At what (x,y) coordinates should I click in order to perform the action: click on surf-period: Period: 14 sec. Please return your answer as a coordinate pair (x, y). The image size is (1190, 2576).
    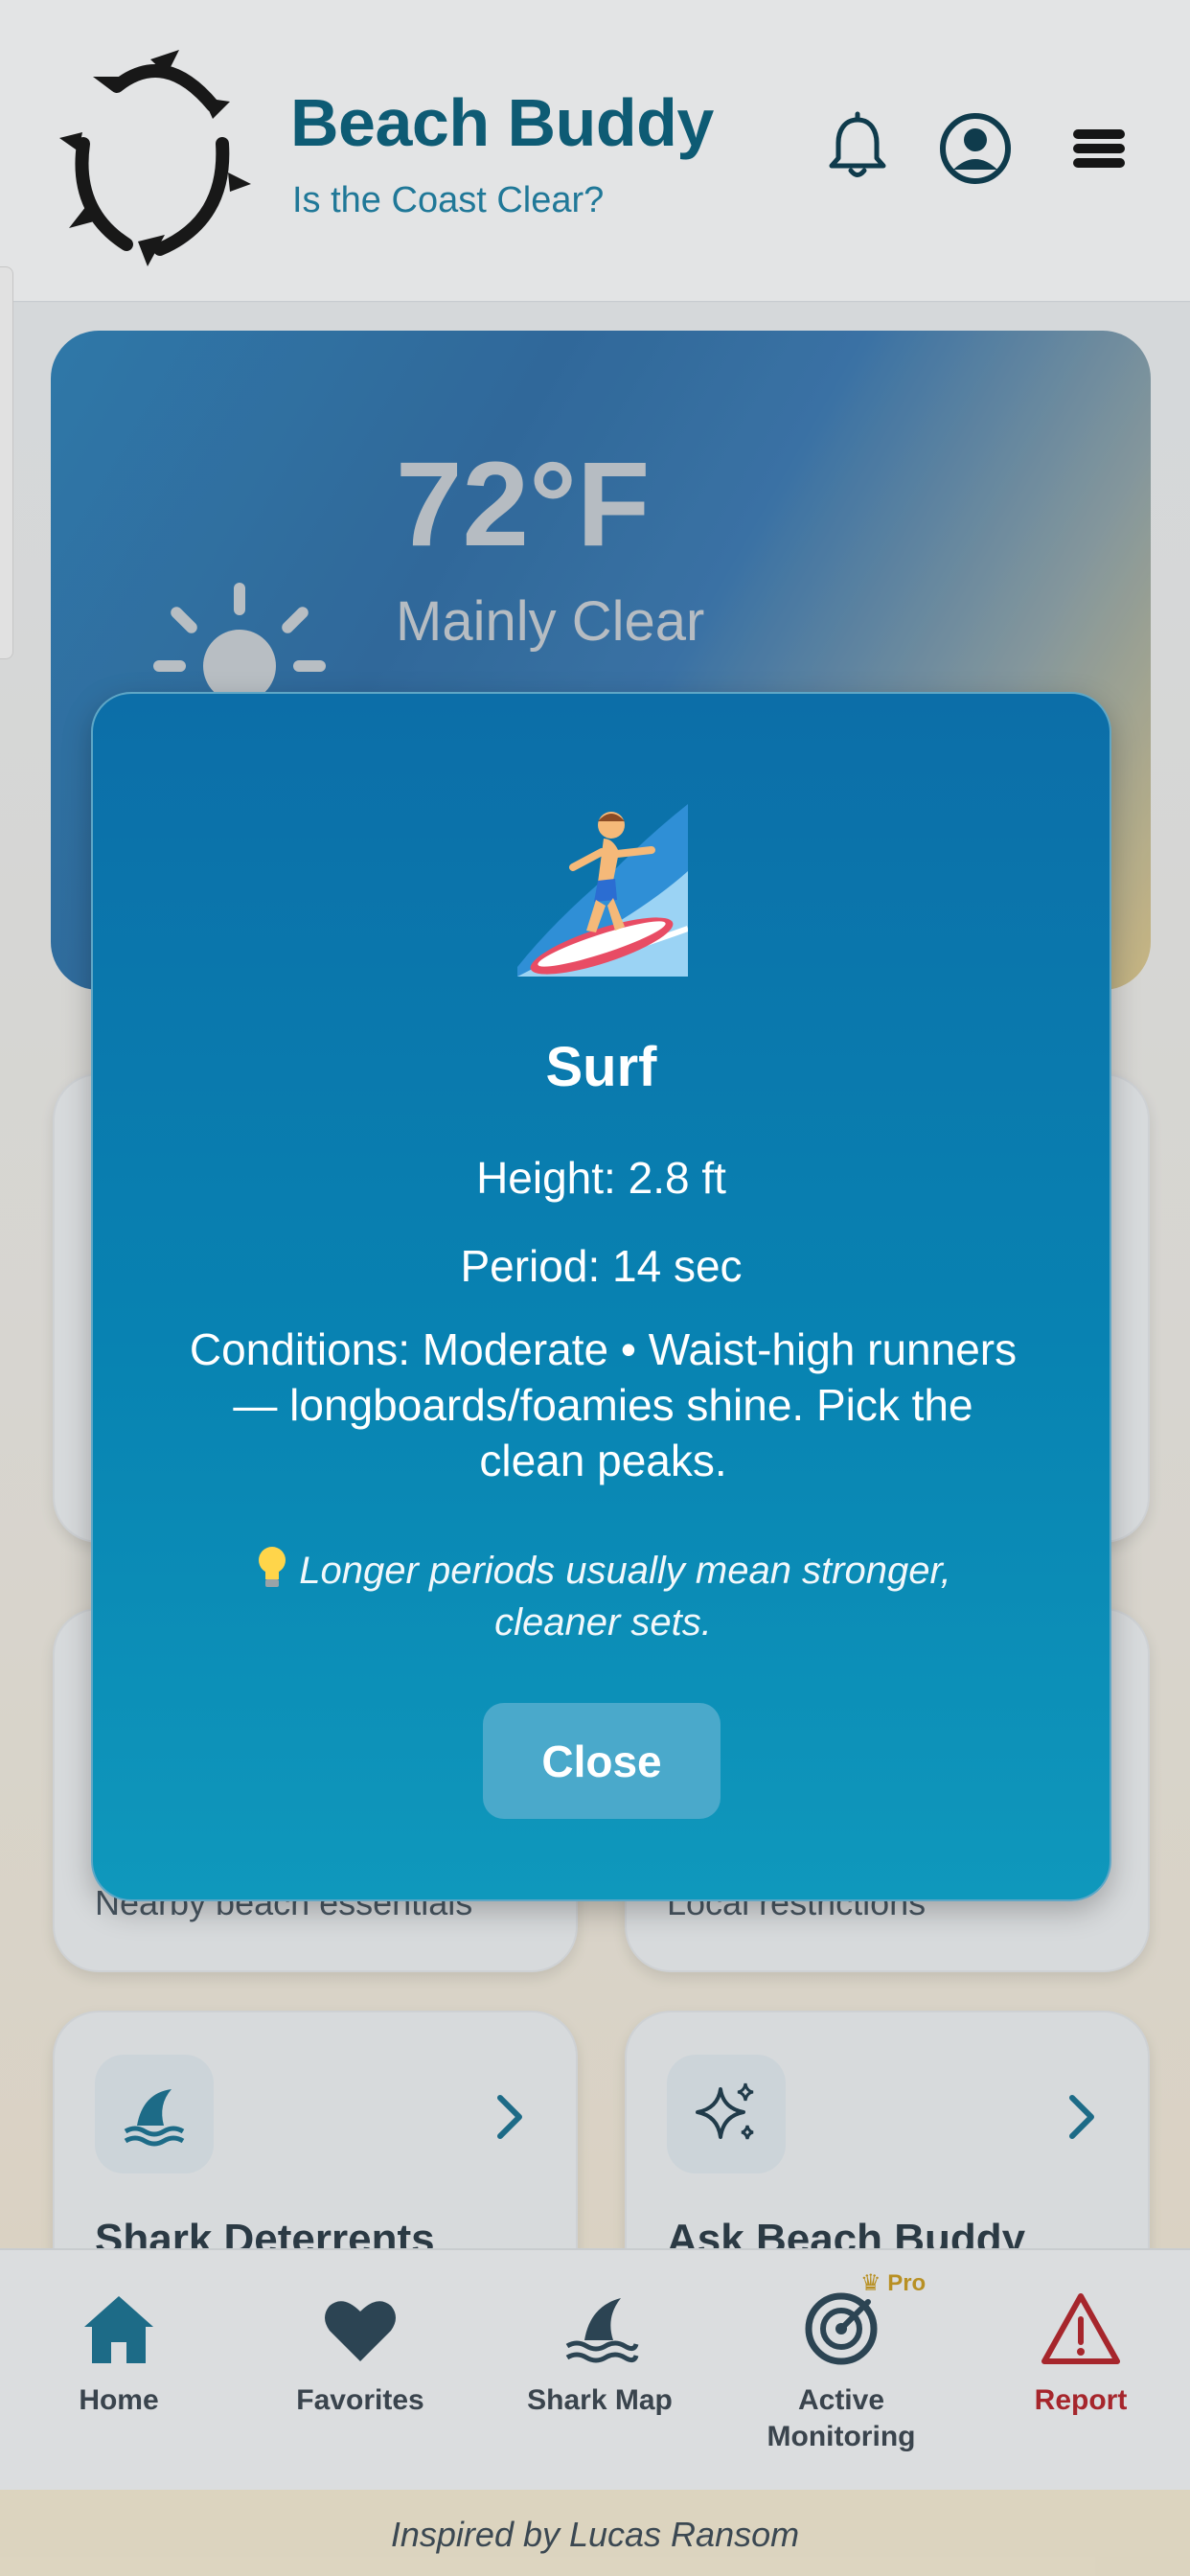
    Looking at the image, I should click on (602, 1266).